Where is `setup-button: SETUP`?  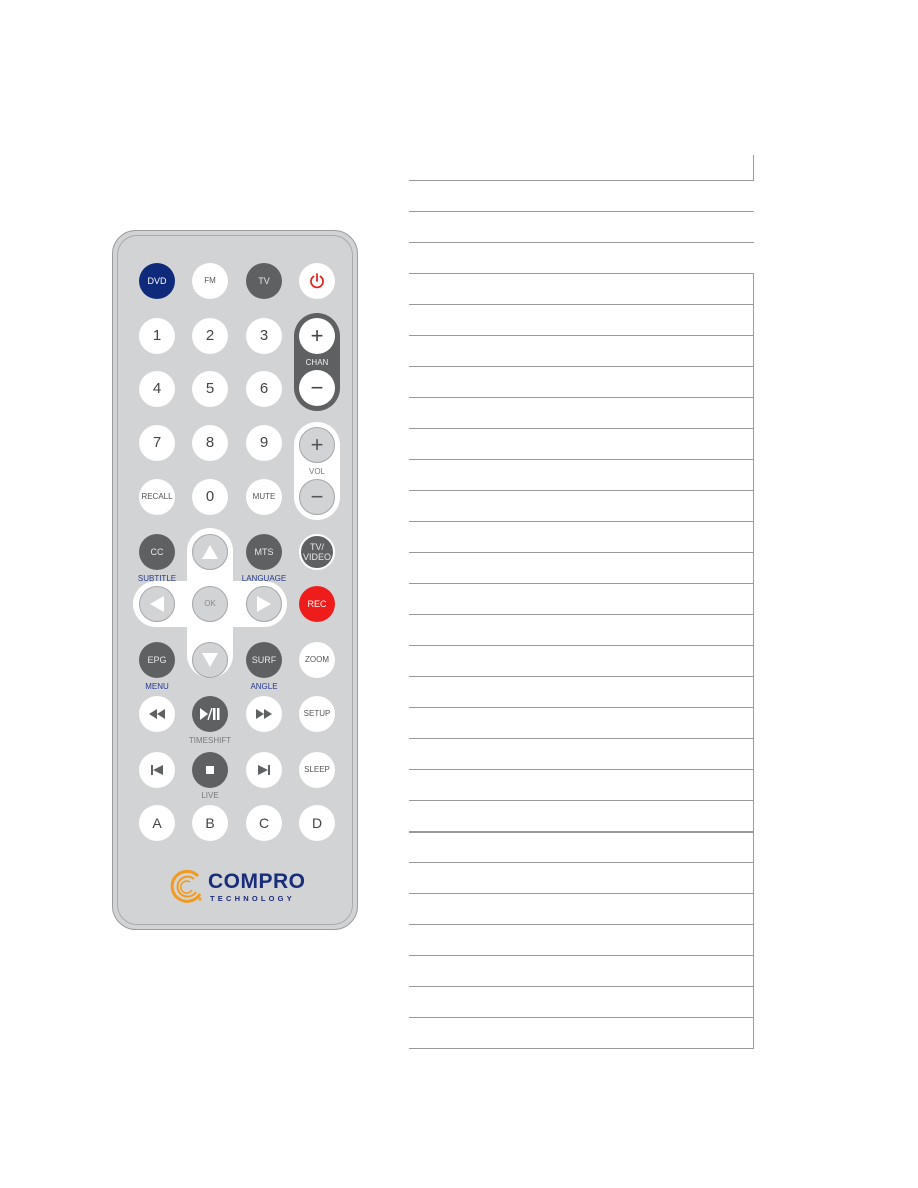 setup-button: SETUP is located at coordinates (317, 714).